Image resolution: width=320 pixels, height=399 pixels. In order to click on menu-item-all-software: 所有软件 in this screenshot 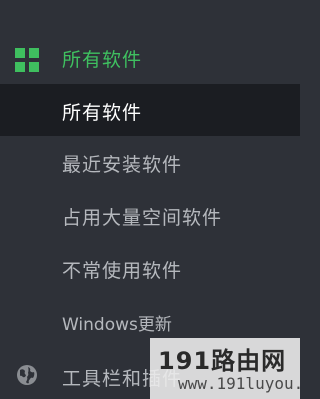, I will do `click(150, 110)`.